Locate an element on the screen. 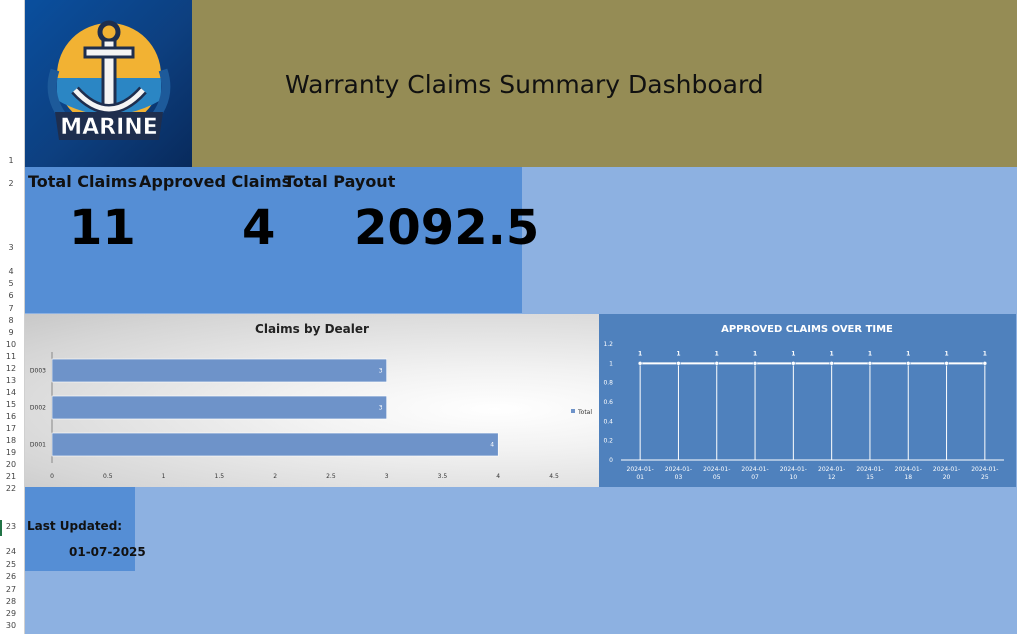 Image resolution: width=1024 pixels, height=634 pixels. row-number-15: 15 is located at coordinates (11, 404).